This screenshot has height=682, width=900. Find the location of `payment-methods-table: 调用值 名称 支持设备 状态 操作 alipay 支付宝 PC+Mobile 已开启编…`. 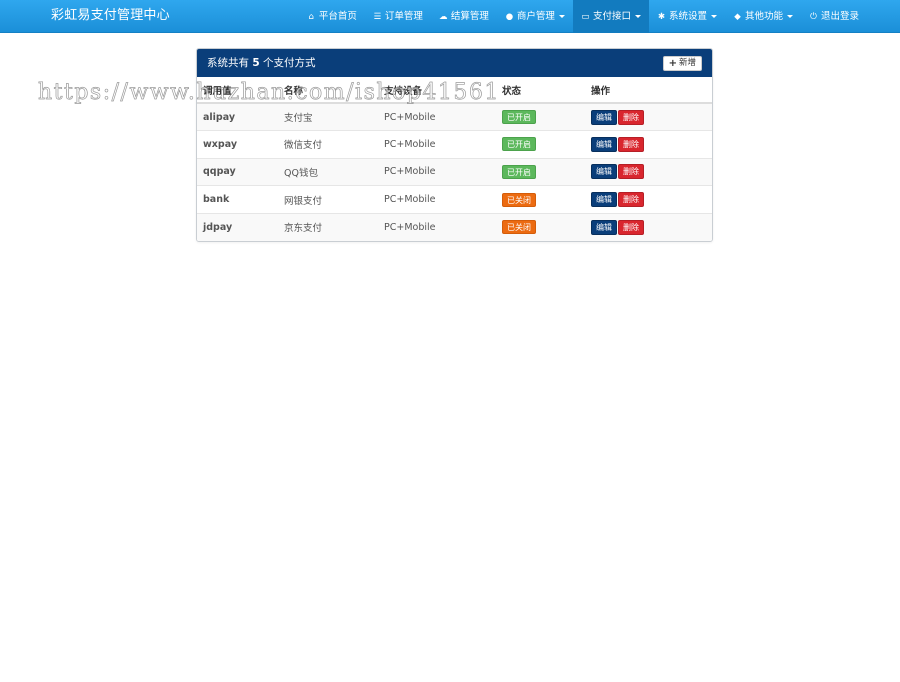

payment-methods-table: 调用值 名称 支持设备 状态 操作 alipay 支付宝 PC+Mobile 已开启编… is located at coordinates (454, 159).